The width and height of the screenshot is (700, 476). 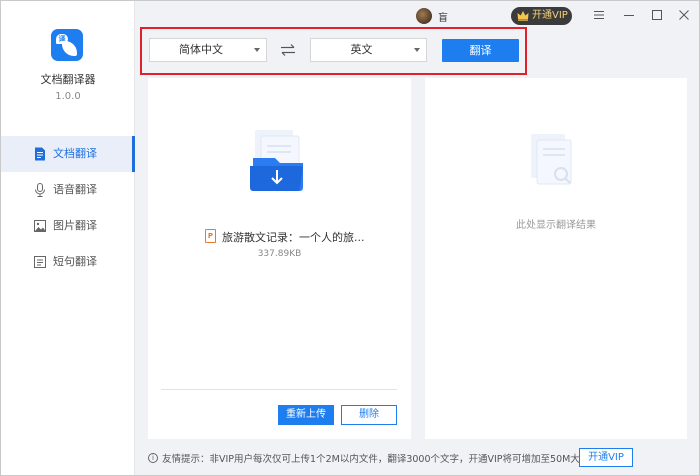 What do you see at coordinates (276, 160) in the screenshot?
I see `upload-file-icon` at bounding box center [276, 160].